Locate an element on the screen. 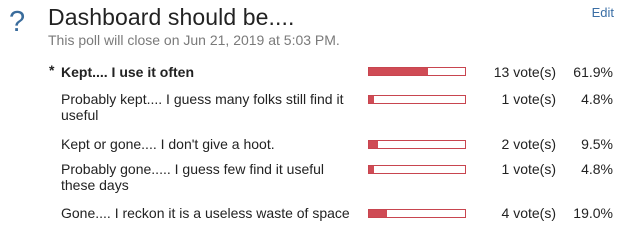  vote-percent: 61.9% is located at coordinates (593, 72).